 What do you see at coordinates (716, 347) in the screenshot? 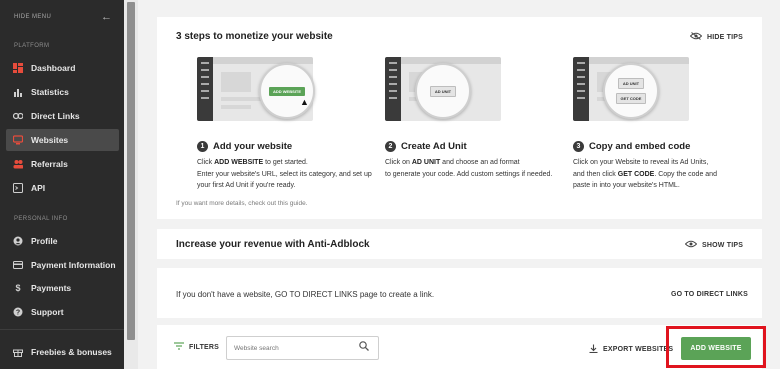
I see `highlight-box` at bounding box center [716, 347].